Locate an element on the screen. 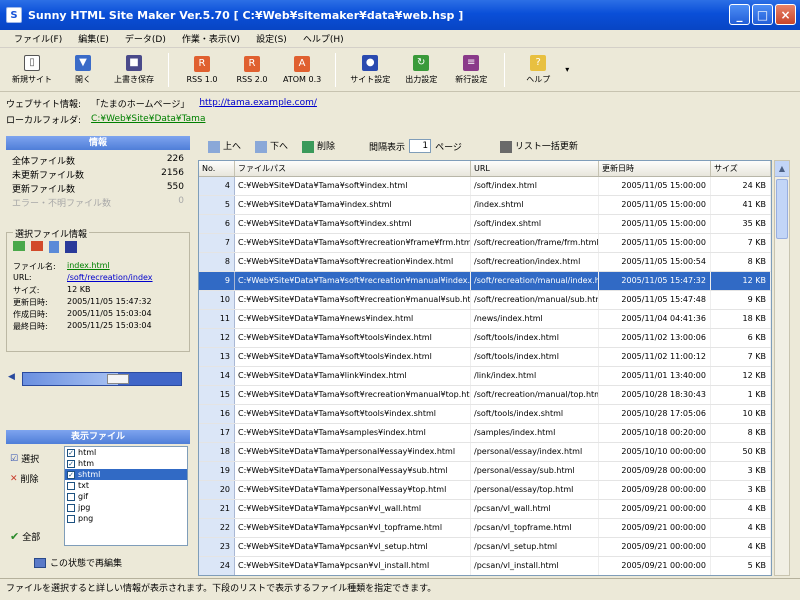  filetype-item: gif is located at coordinates (126, 496).